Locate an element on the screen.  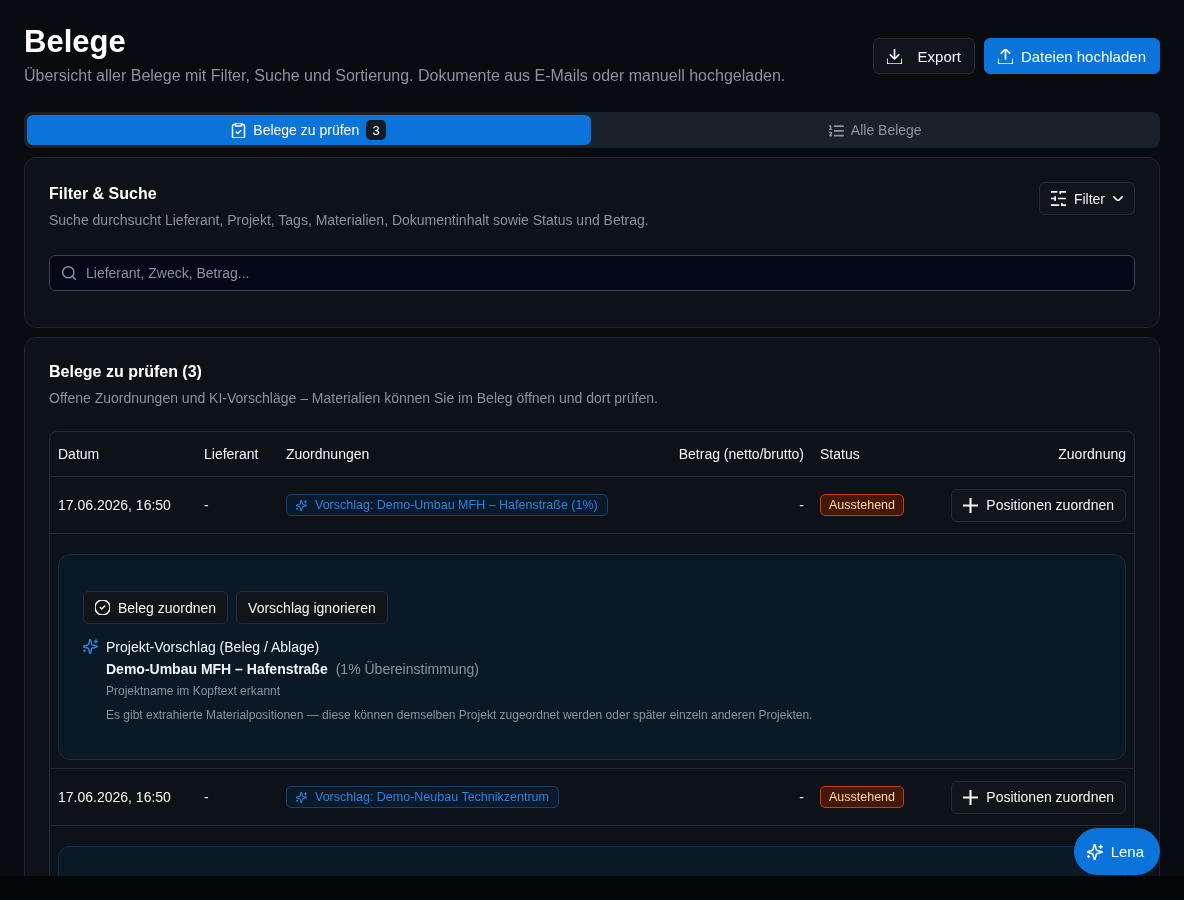
suggestion-note: Es gibt extrahierte Materialpositionen — diese können demselben Projekt zugeordnet werden oder später einzeln anderen Projekten. is located at coordinates (459, 715).